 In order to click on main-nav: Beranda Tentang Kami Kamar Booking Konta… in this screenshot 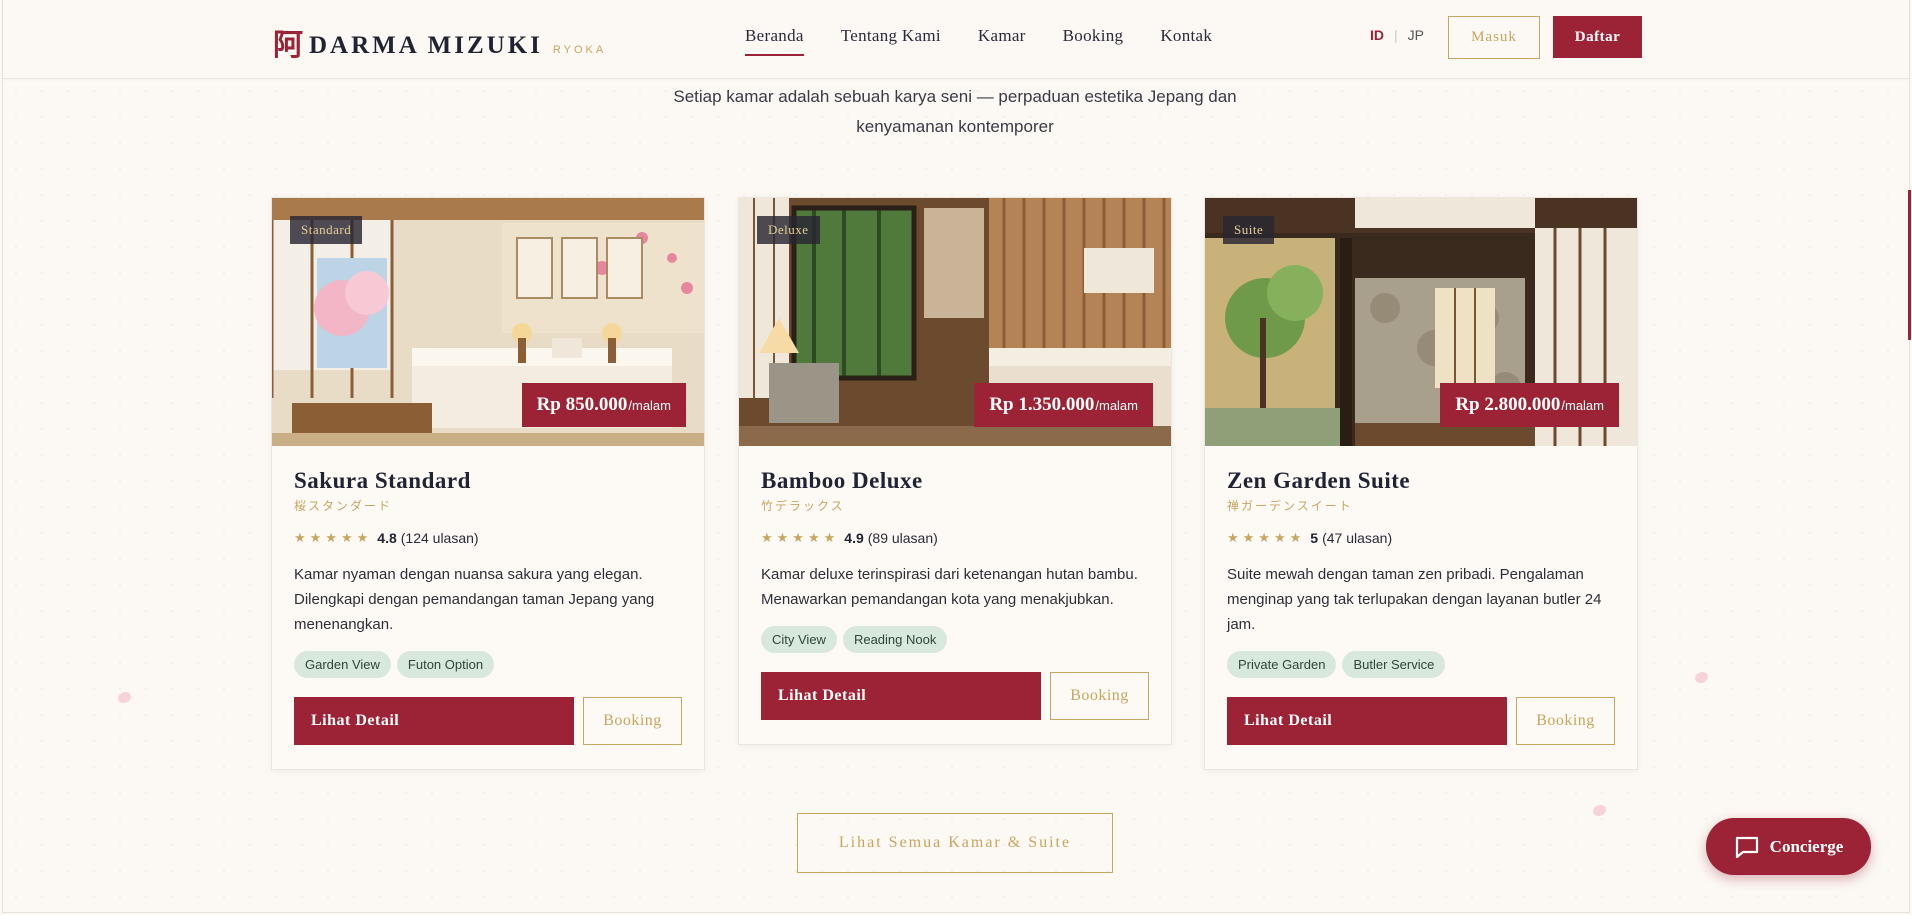, I will do `click(978, 40)`.